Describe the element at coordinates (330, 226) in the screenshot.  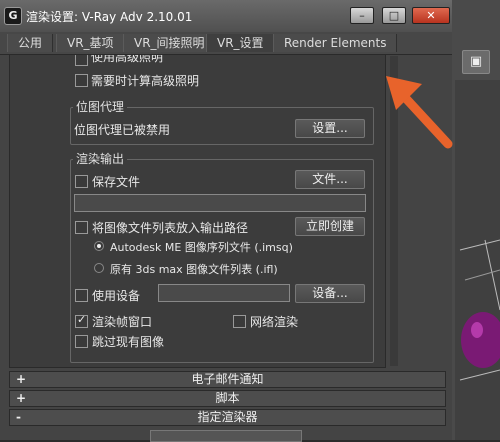
I see `create-now-button: 立即创建` at that location.